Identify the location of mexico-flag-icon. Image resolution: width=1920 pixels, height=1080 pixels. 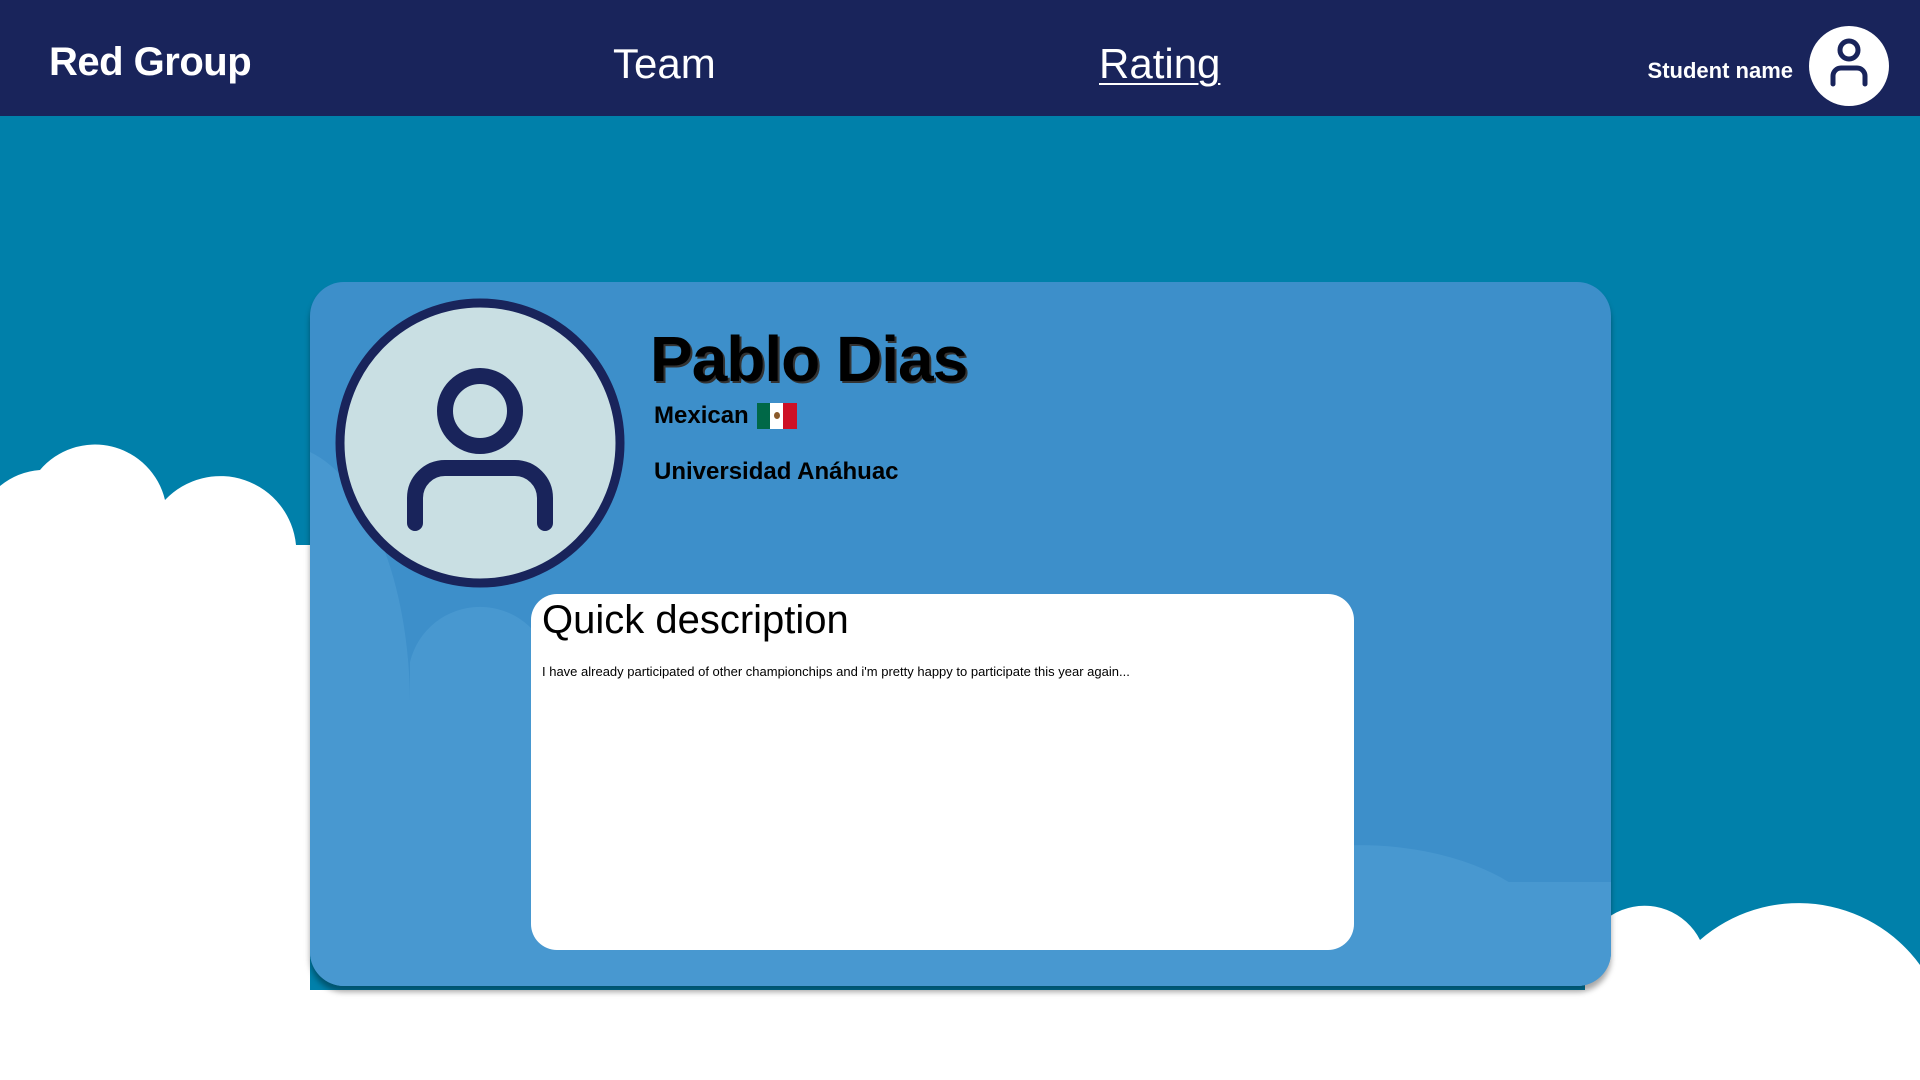
(776, 416).